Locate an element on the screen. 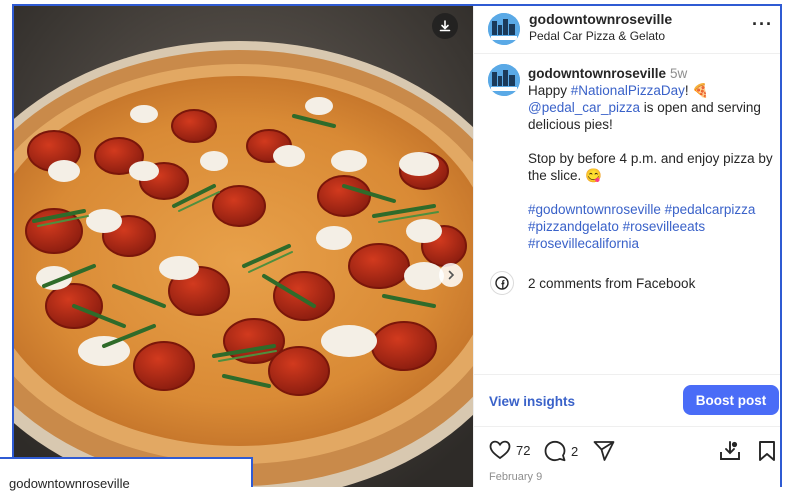 The height and width of the screenshot is (491, 786). download-button is located at coordinates (445, 26).